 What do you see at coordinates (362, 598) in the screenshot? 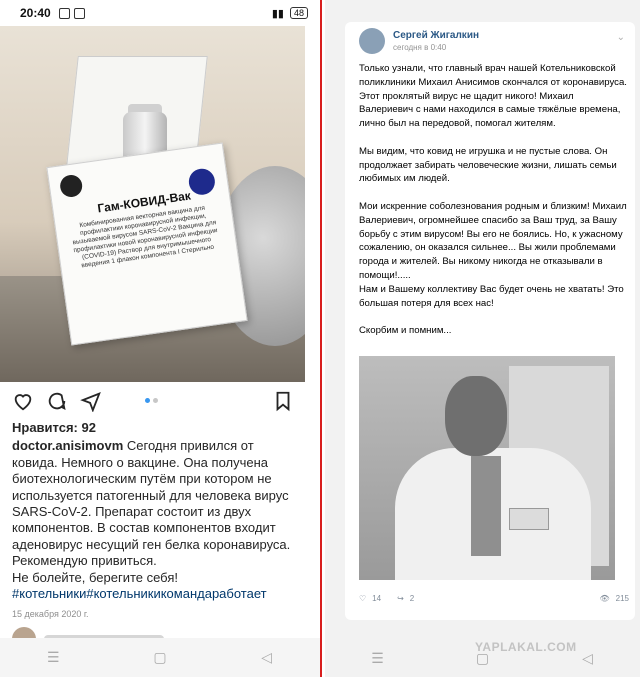
I see `like-icon: ♡` at bounding box center [362, 598].